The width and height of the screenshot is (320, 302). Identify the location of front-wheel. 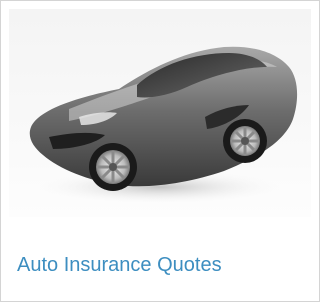
(113, 167).